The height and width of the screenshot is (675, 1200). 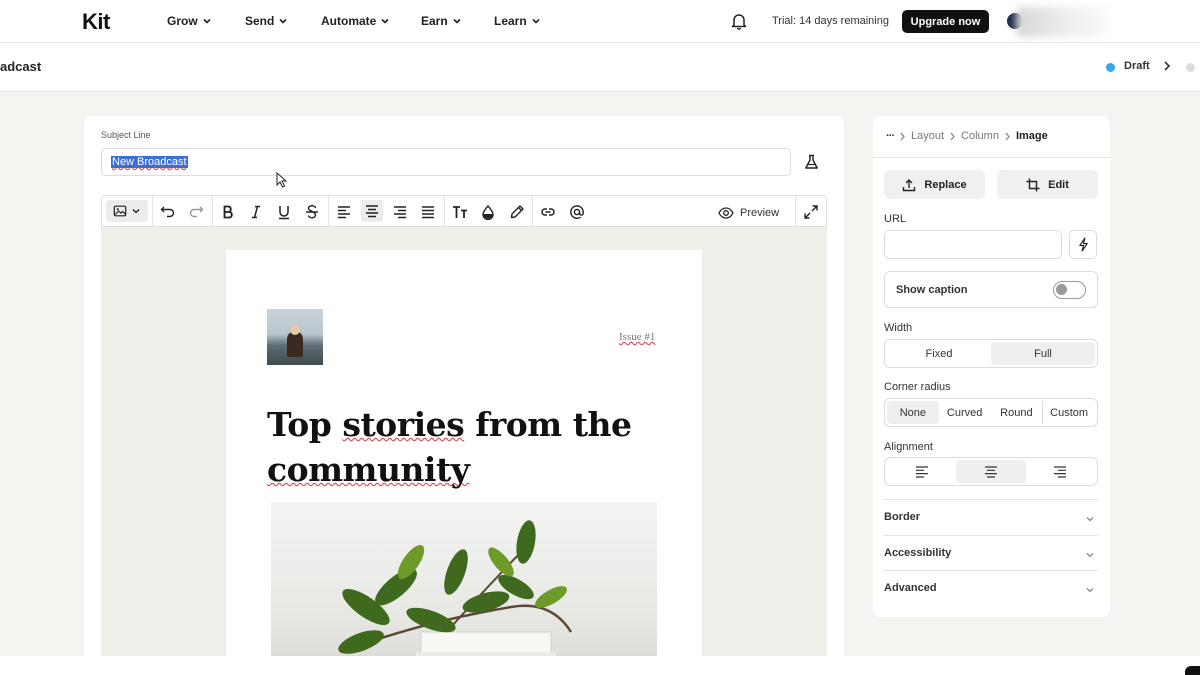 I want to click on insert-image-dropdown, so click(x=127, y=211).